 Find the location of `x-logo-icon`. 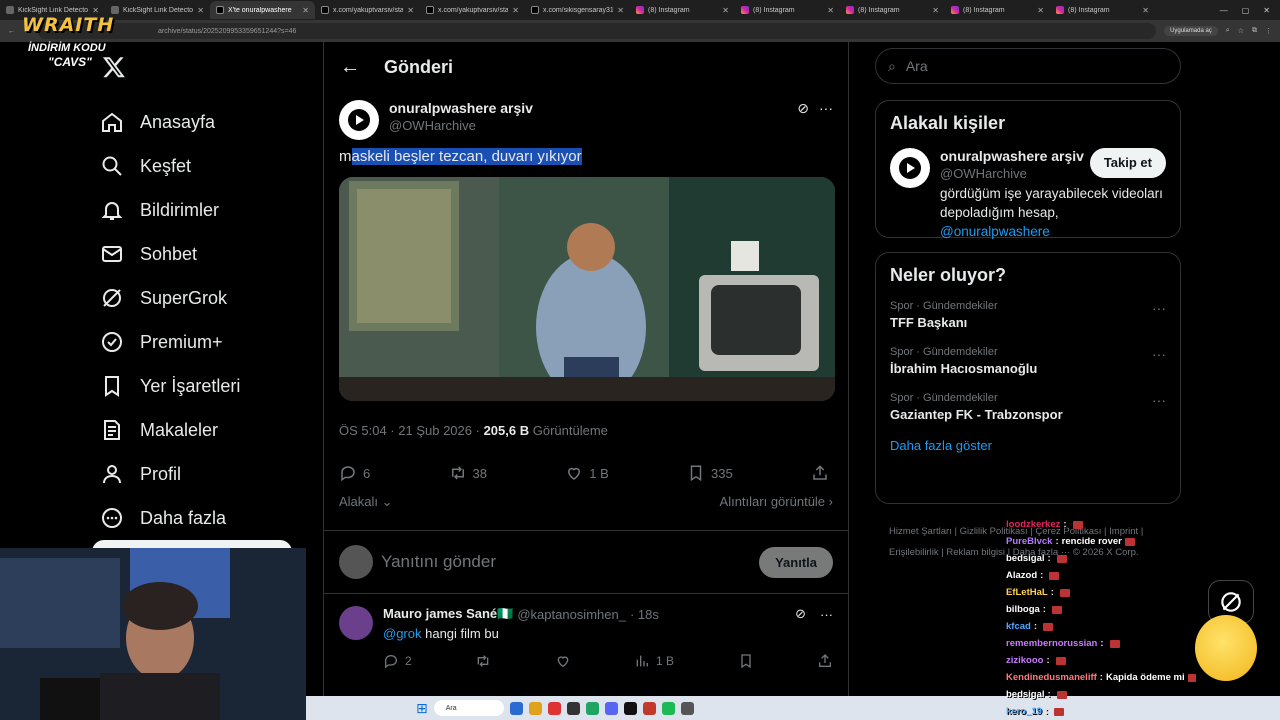

x-logo-icon is located at coordinates (114, 67).